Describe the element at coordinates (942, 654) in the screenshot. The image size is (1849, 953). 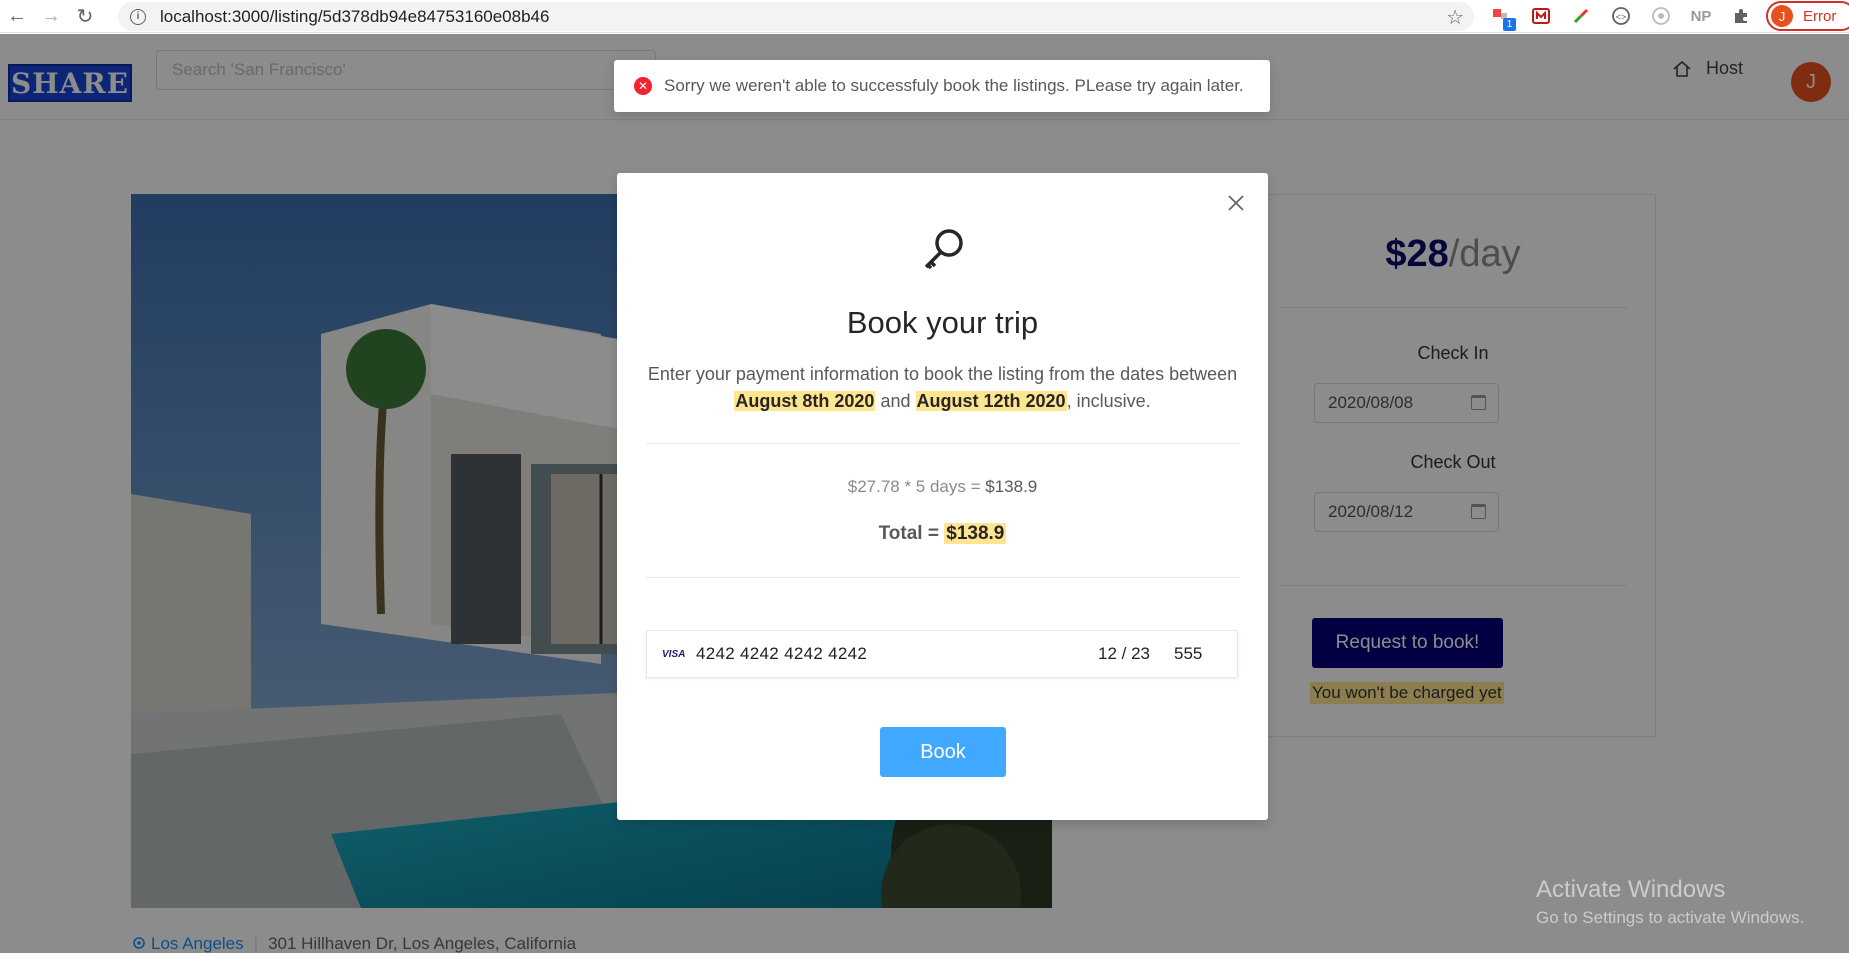
I see `card-input: VISA 4242 4242 4242 4242 12 / 23 555` at that location.